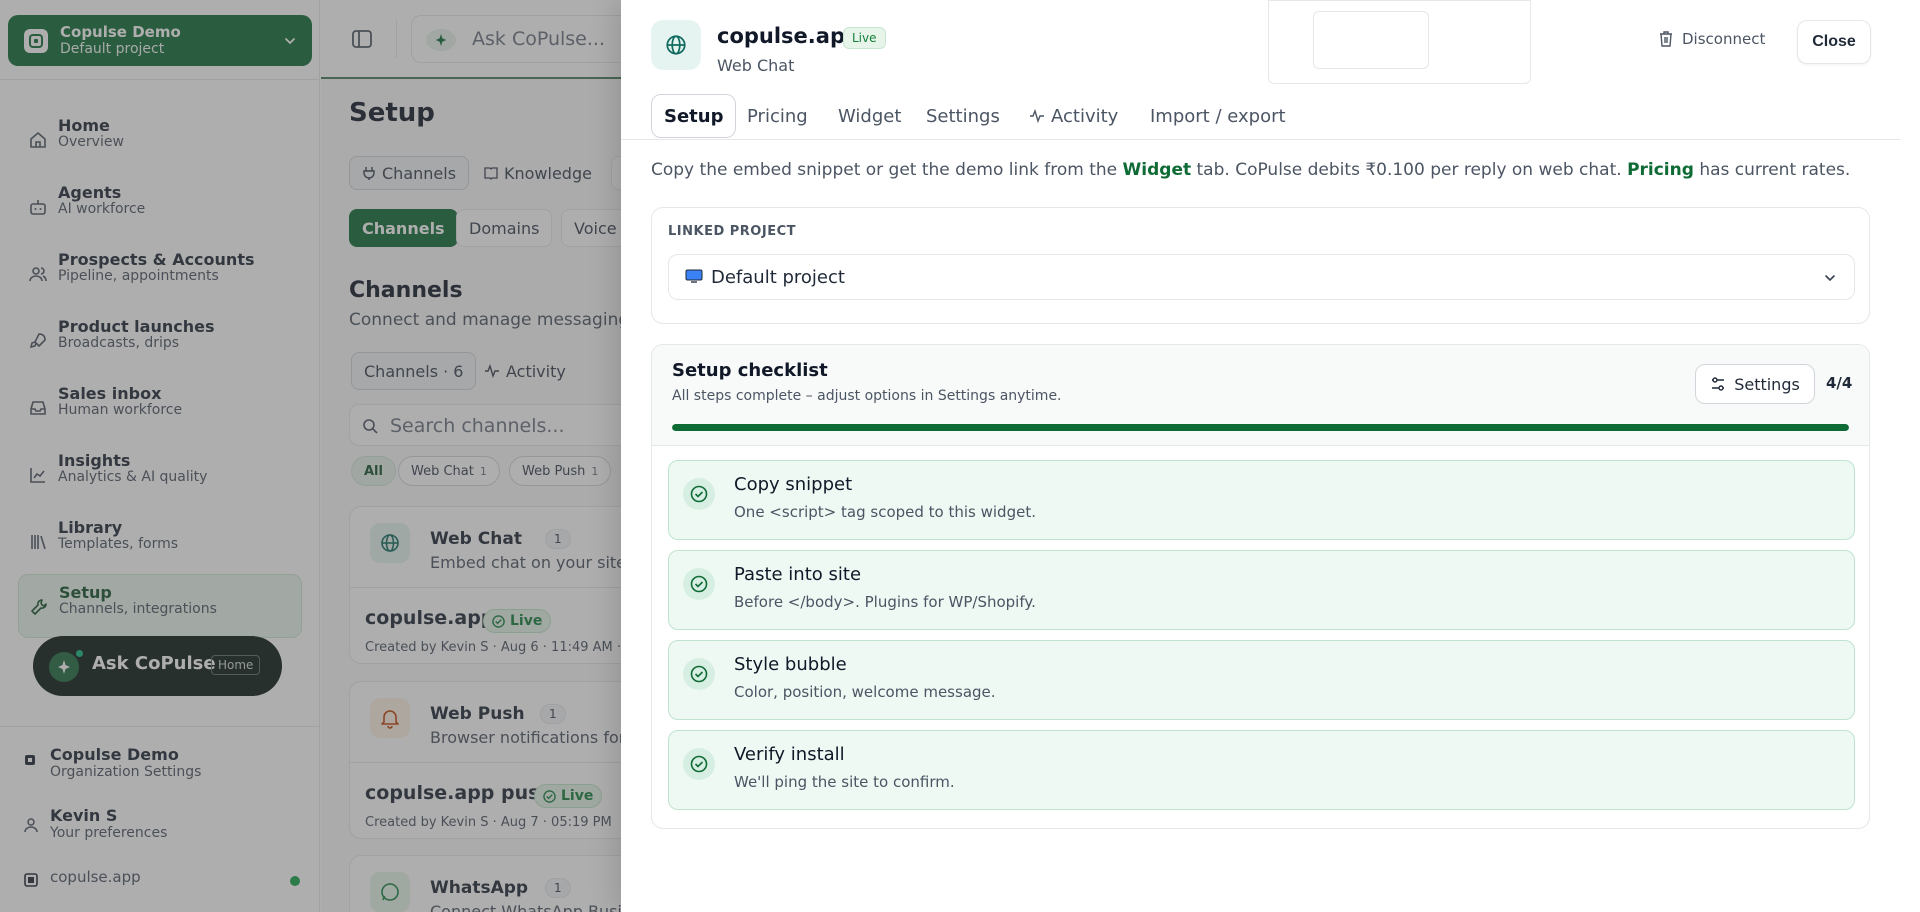 The height and width of the screenshot is (912, 1920). Describe the element at coordinates (1834, 42) in the screenshot. I see `close-button: Close` at that location.